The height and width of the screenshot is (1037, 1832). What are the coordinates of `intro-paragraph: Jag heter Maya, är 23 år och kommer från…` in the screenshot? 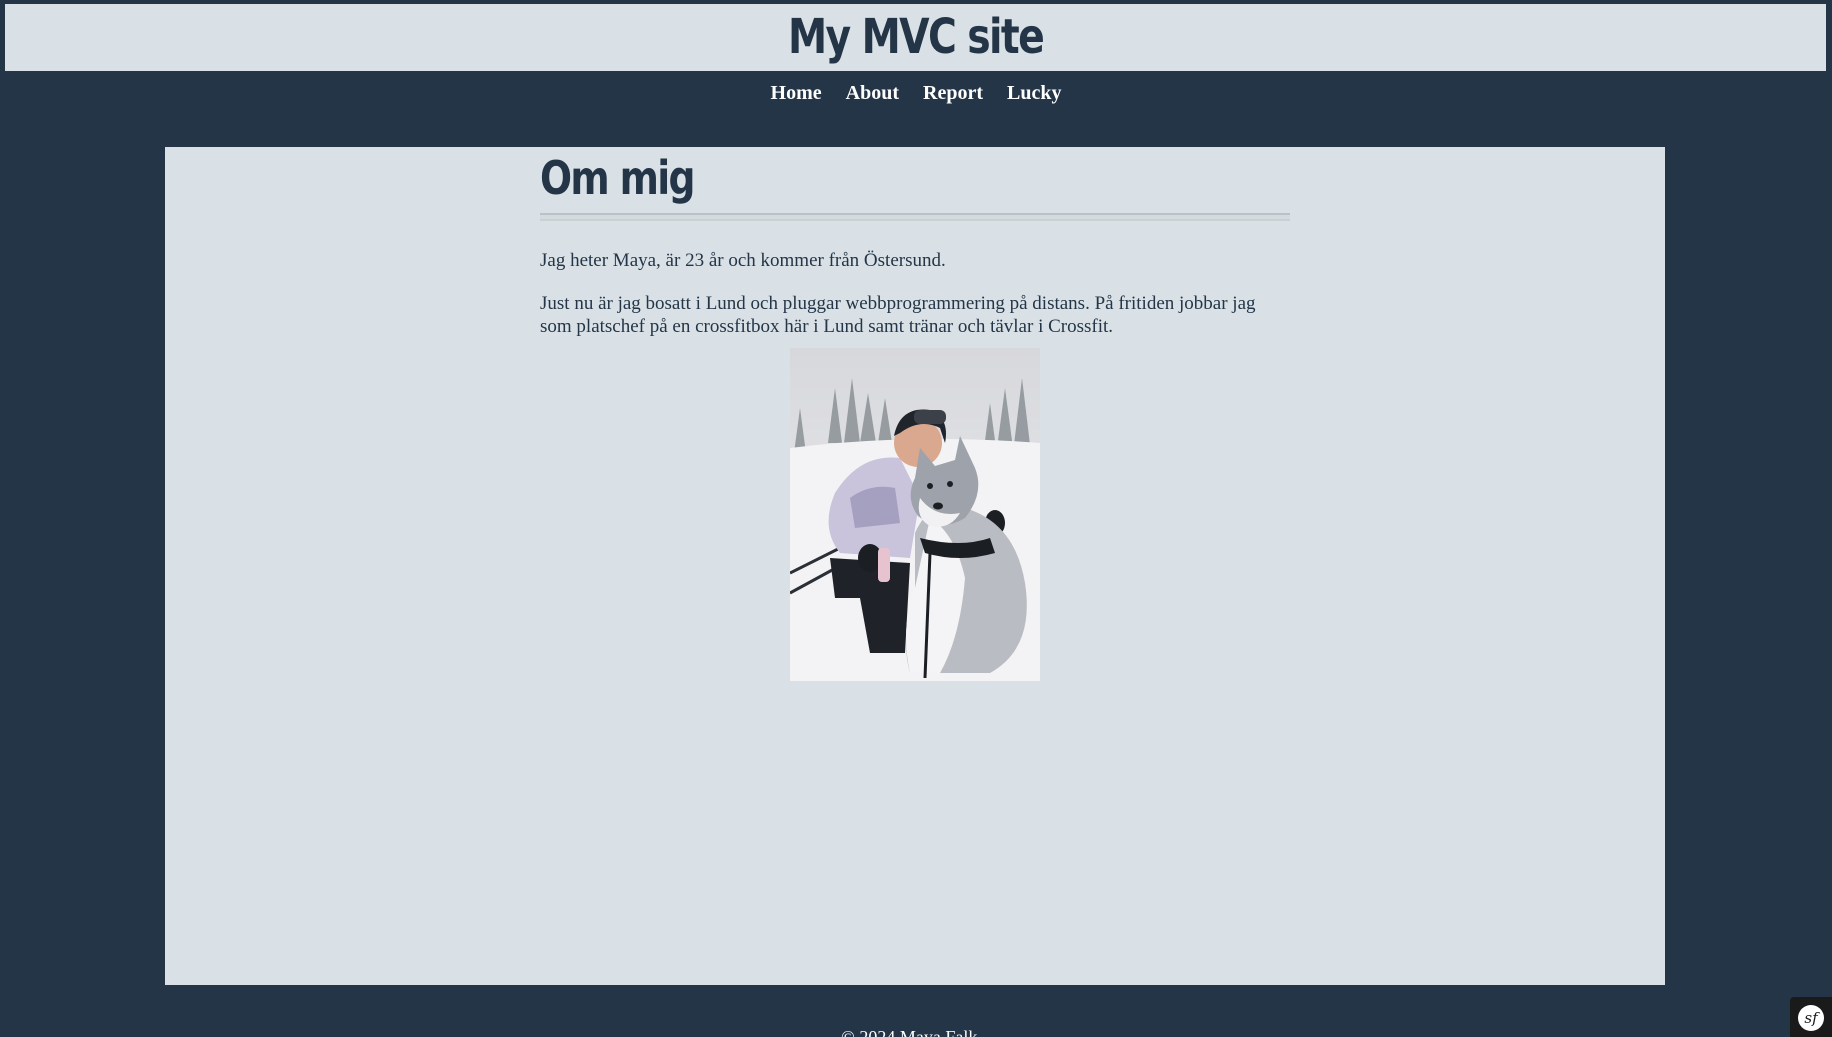 It's located at (743, 260).